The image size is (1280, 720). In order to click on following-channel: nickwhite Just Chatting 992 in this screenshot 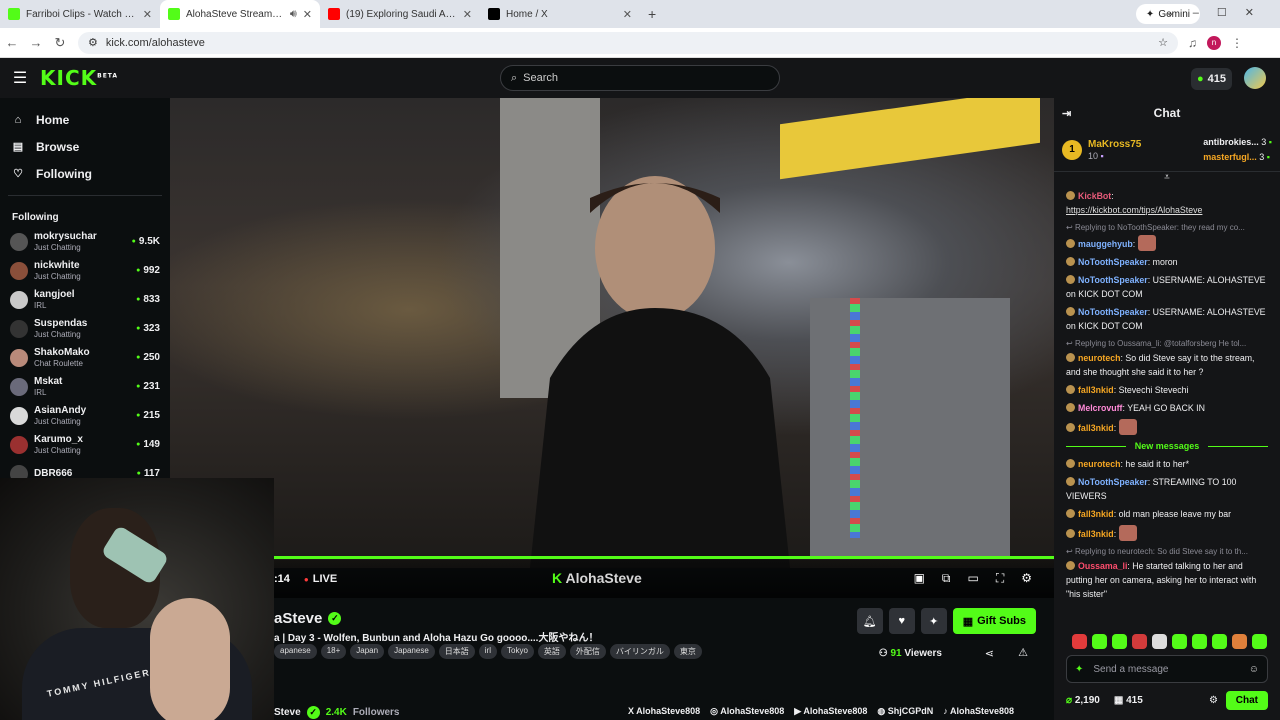, I will do `click(85, 270)`.